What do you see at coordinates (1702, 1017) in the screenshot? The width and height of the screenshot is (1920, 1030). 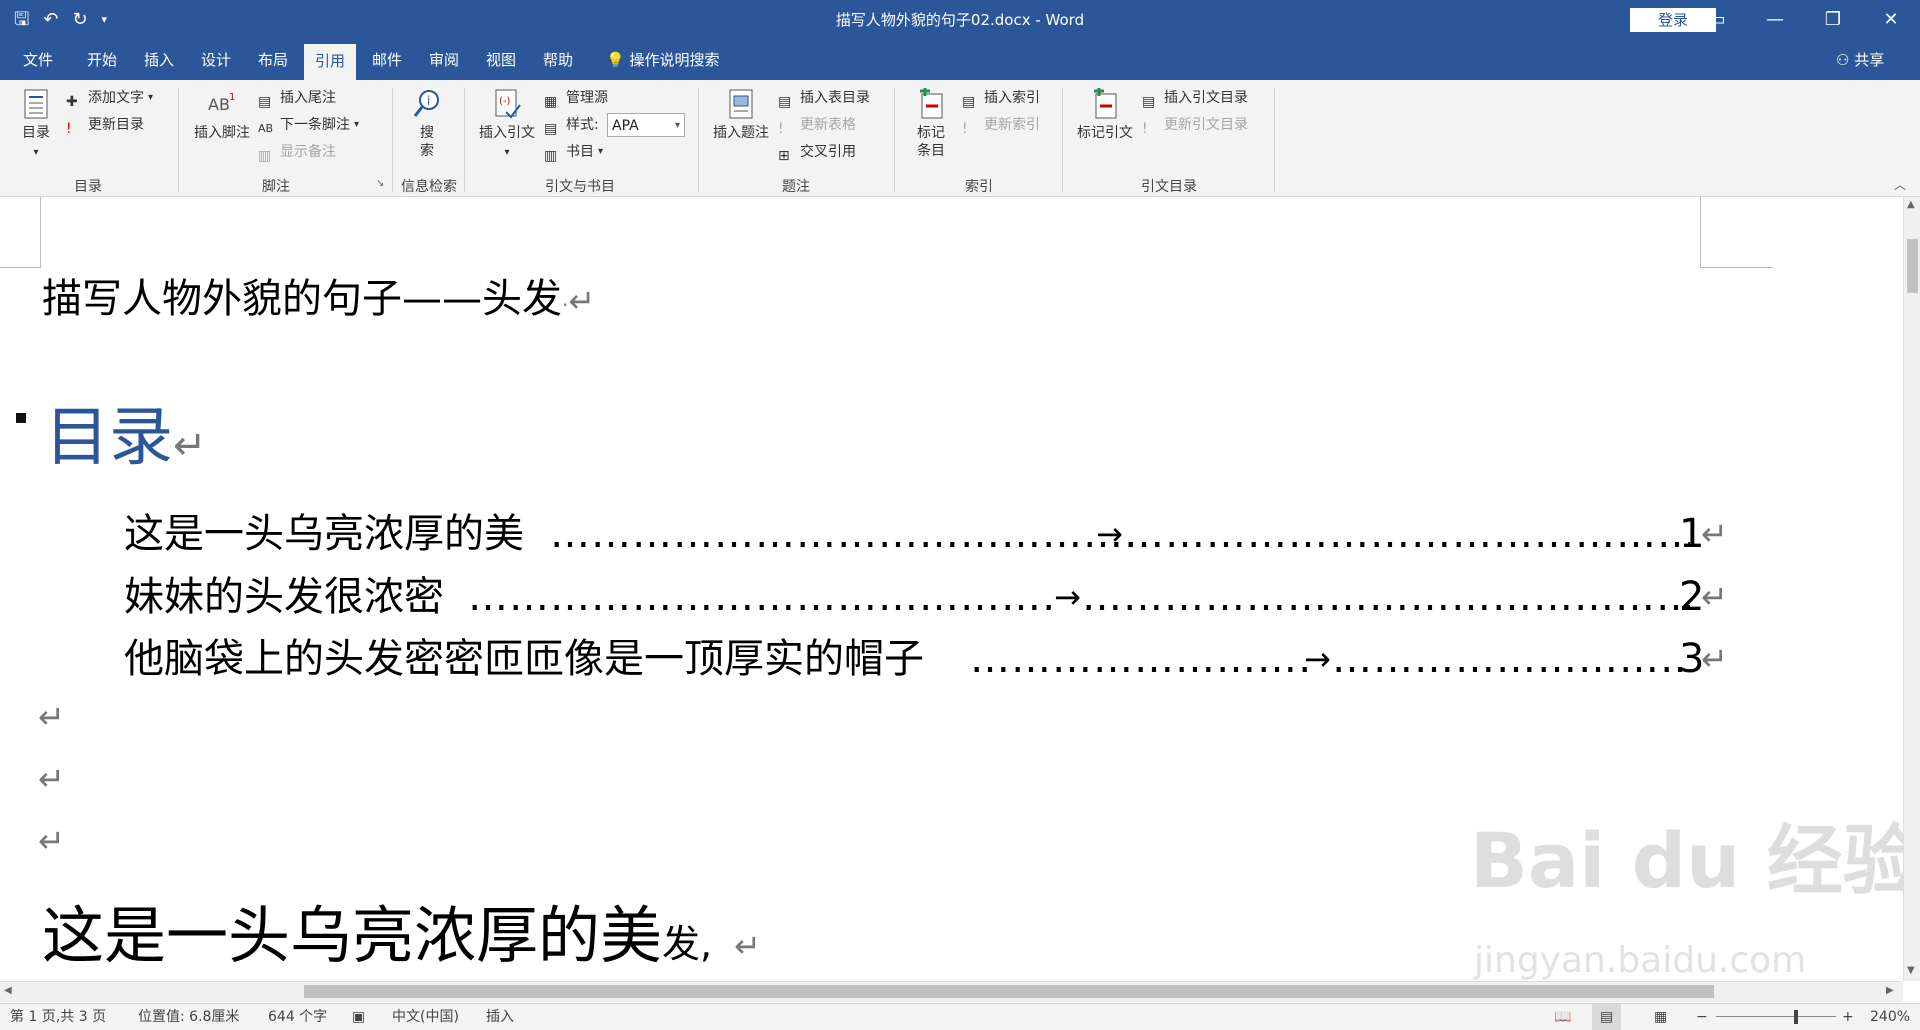 I see `zoom-out-icon: −` at bounding box center [1702, 1017].